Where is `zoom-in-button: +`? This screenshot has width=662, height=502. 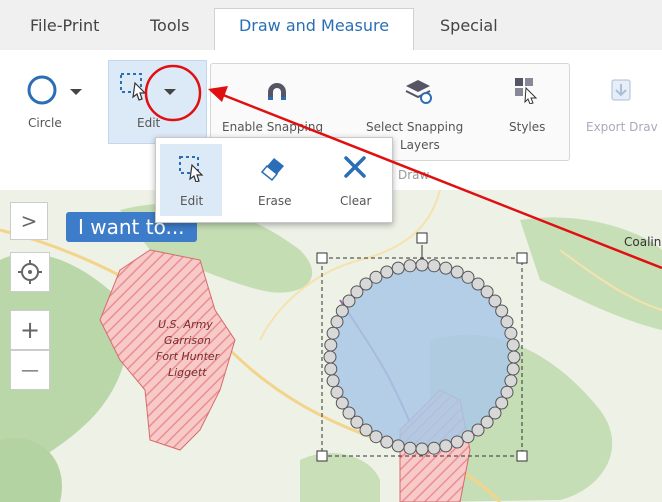 zoom-in-button: + is located at coordinates (30, 330).